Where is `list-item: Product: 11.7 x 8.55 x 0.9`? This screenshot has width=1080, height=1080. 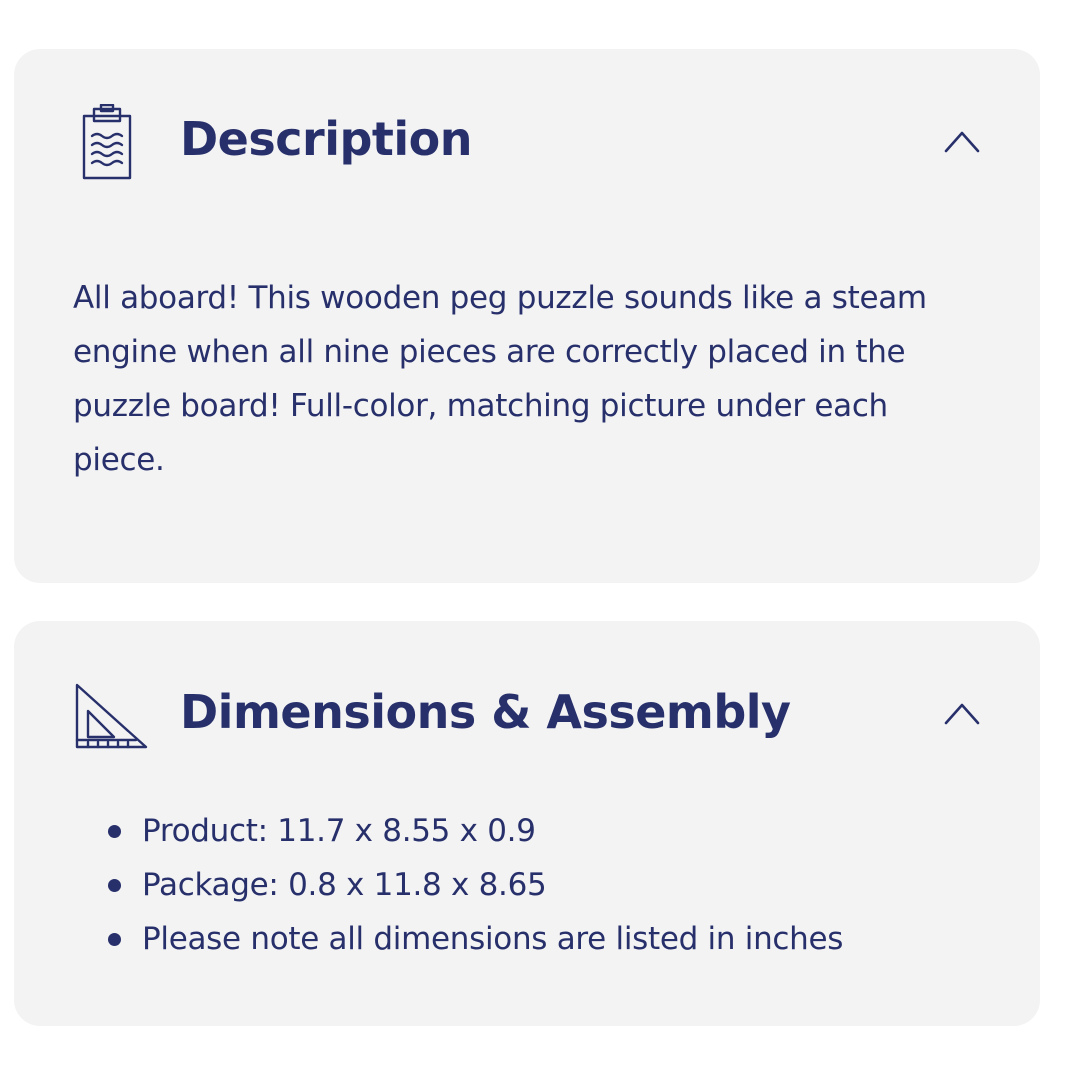
list-item: Product: 11.7 x 8.55 x 0.9 is located at coordinates (475, 831).